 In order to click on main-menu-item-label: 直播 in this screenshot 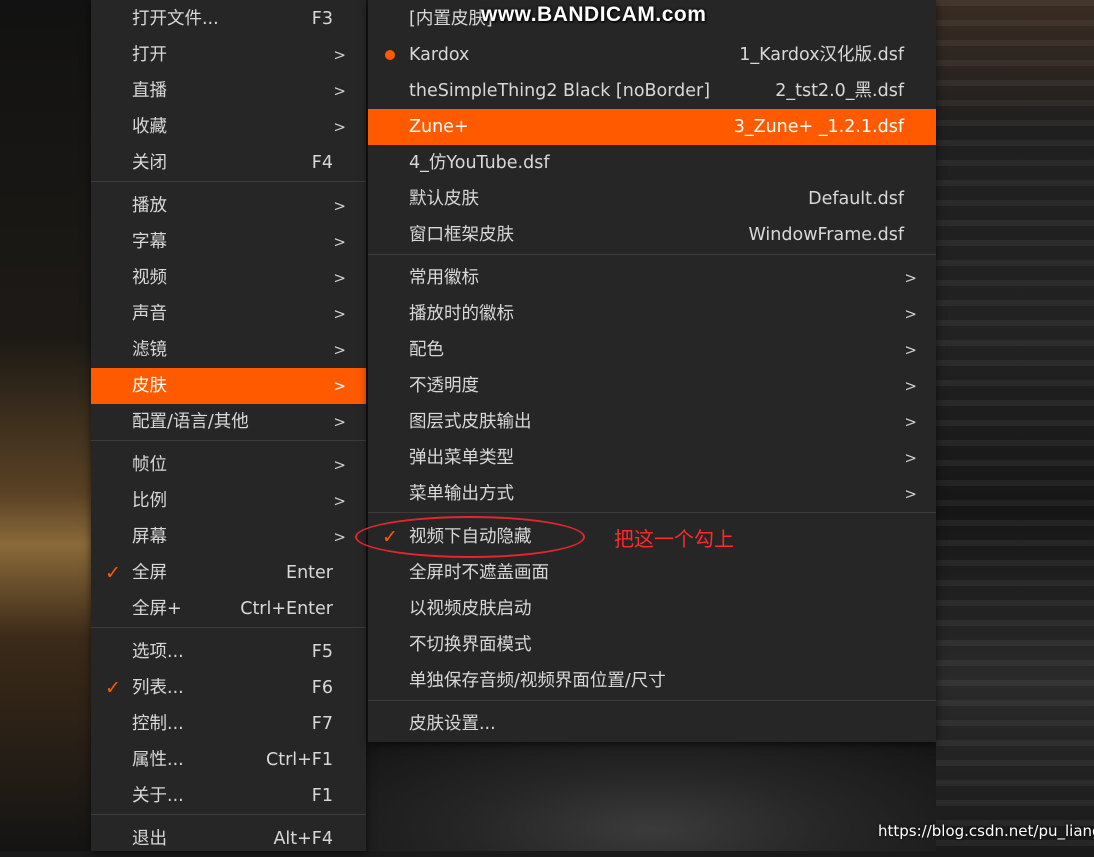, I will do `click(149, 91)`.